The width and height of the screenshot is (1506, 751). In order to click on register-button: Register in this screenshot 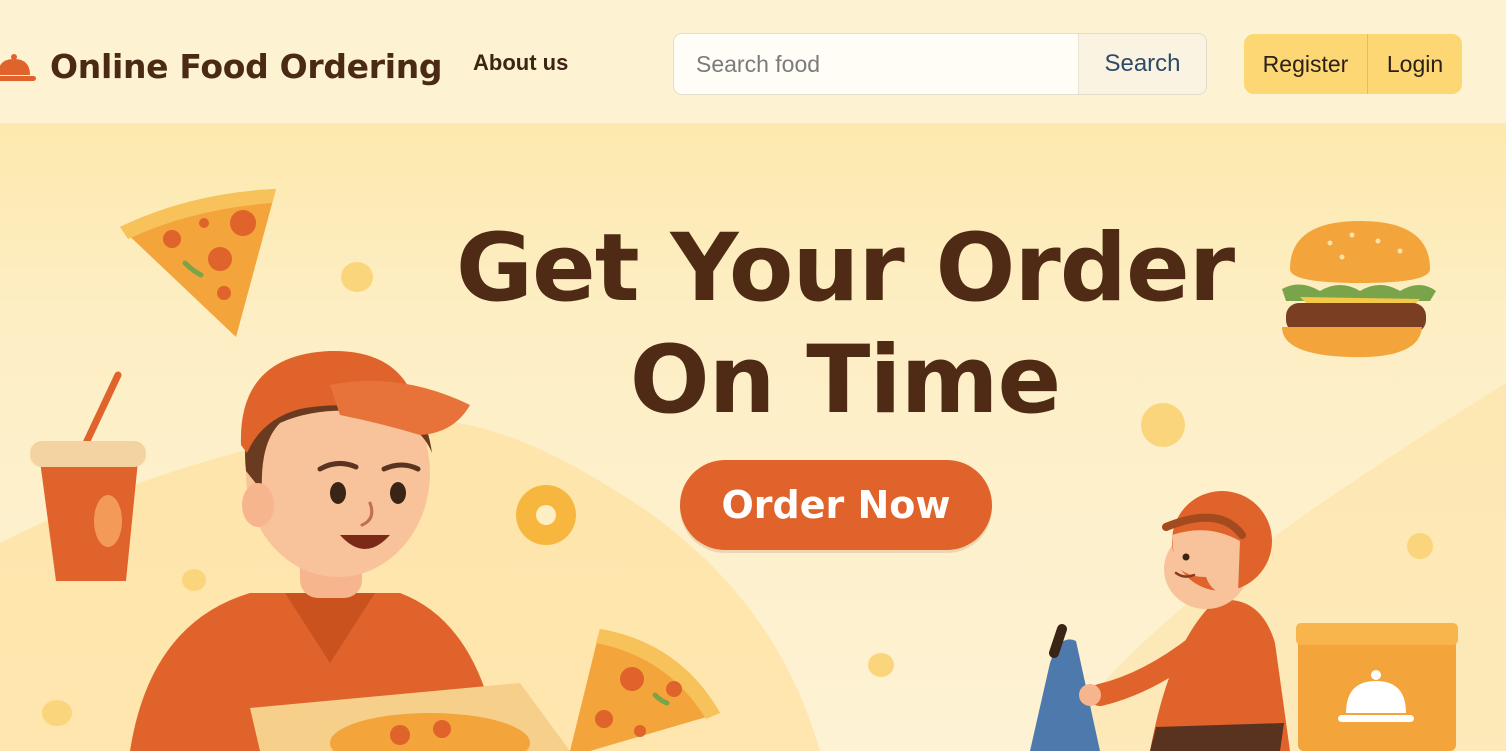, I will do `click(1306, 64)`.